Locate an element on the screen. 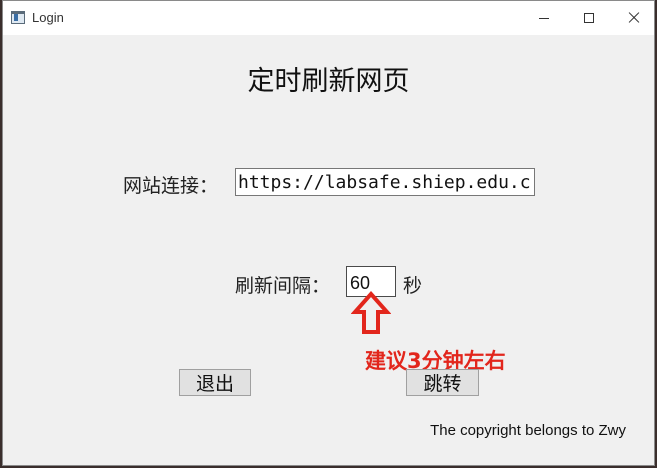 The width and height of the screenshot is (657, 468). interval-unit-label: 秒 is located at coordinates (413, 286).